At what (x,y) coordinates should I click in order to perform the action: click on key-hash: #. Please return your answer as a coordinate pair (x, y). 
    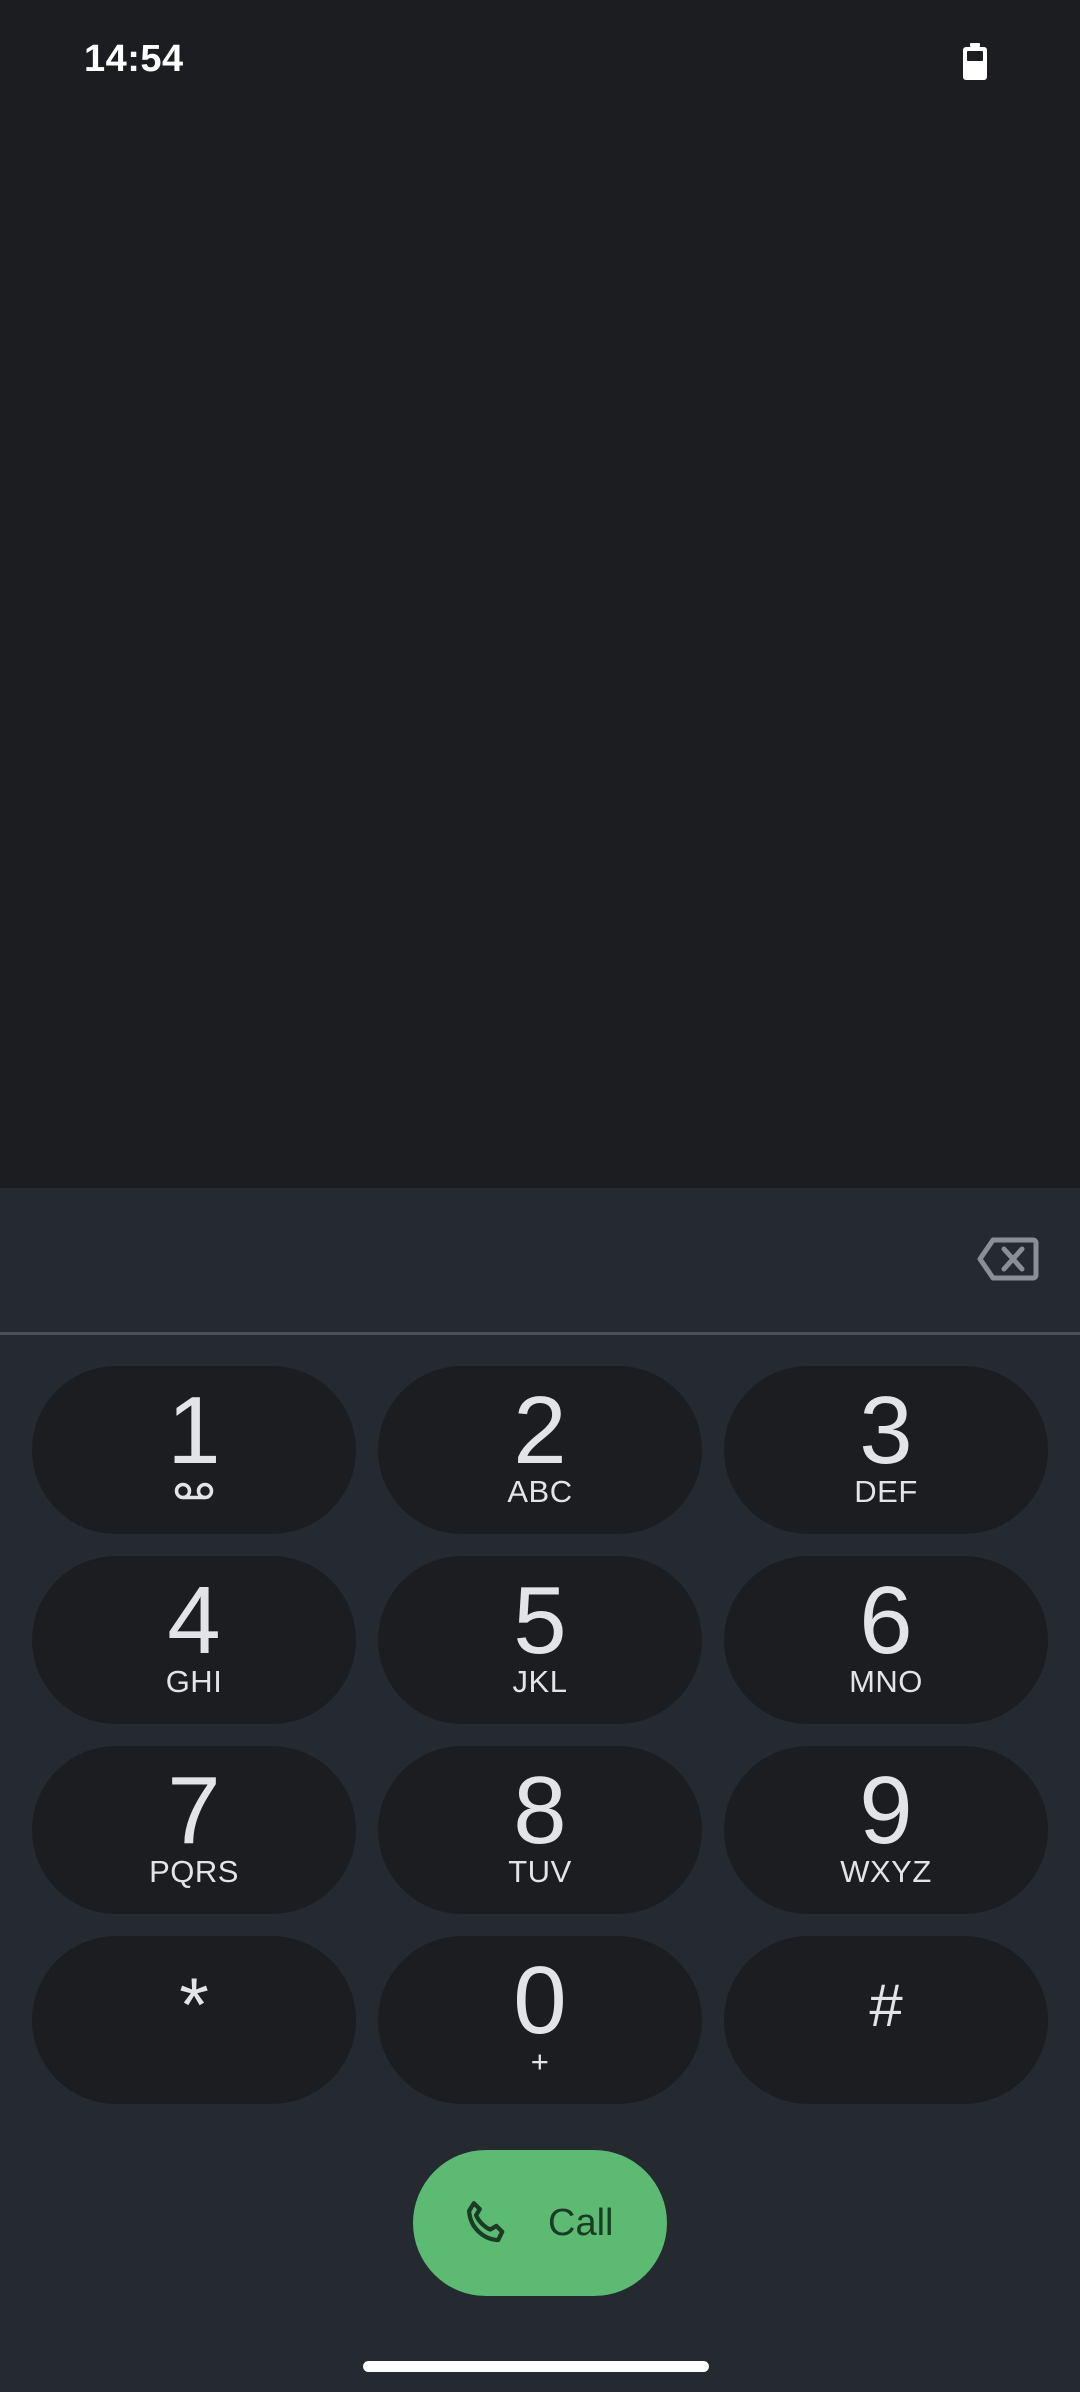
    Looking at the image, I should click on (886, 2020).